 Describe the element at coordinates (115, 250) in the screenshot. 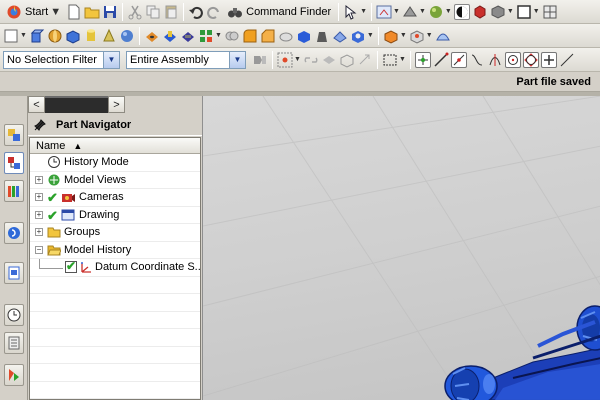

I see `tree-item-model-history: − Model History` at that location.